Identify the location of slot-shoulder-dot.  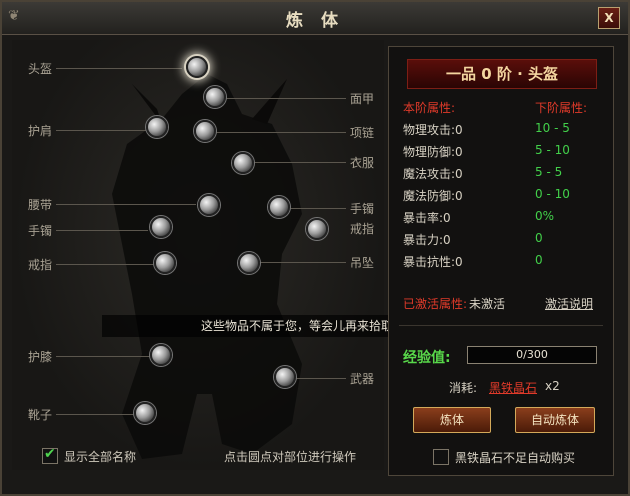
(157, 127).